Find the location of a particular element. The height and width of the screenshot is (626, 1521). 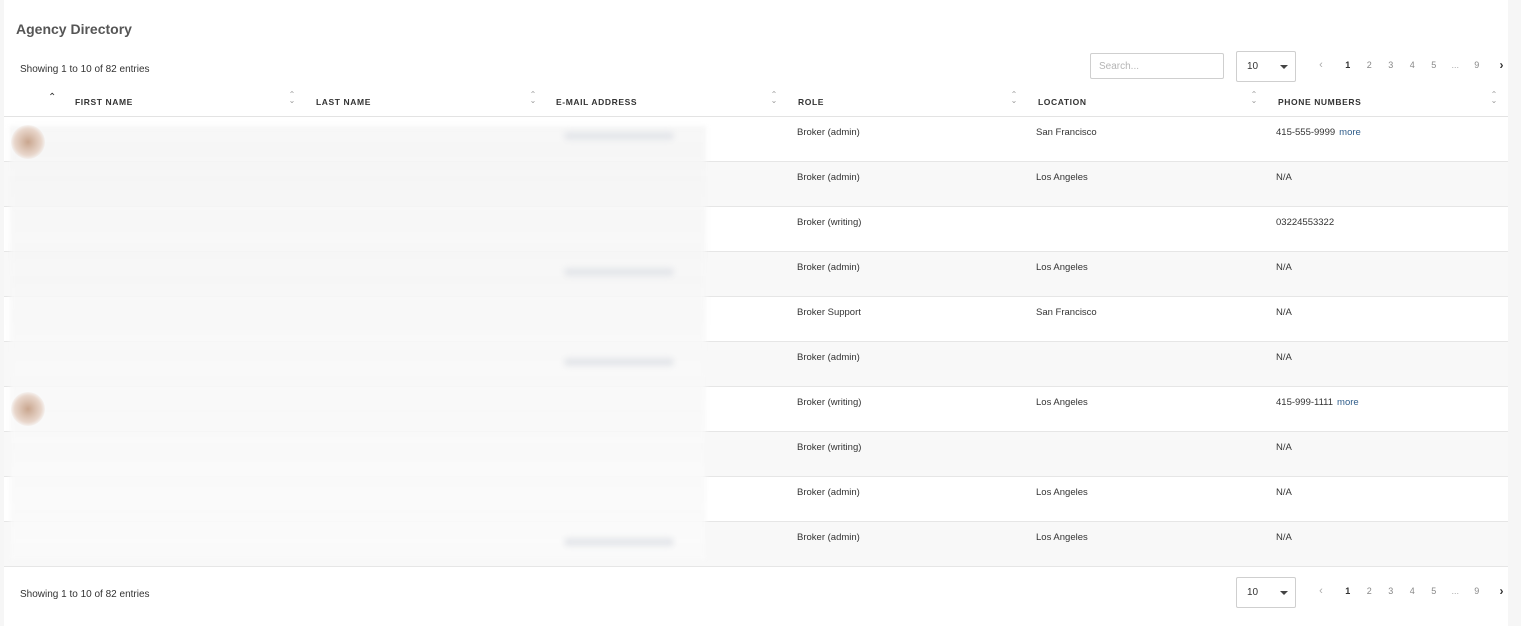

sort-asc-icon: ⌃ is located at coordinates (52, 97).